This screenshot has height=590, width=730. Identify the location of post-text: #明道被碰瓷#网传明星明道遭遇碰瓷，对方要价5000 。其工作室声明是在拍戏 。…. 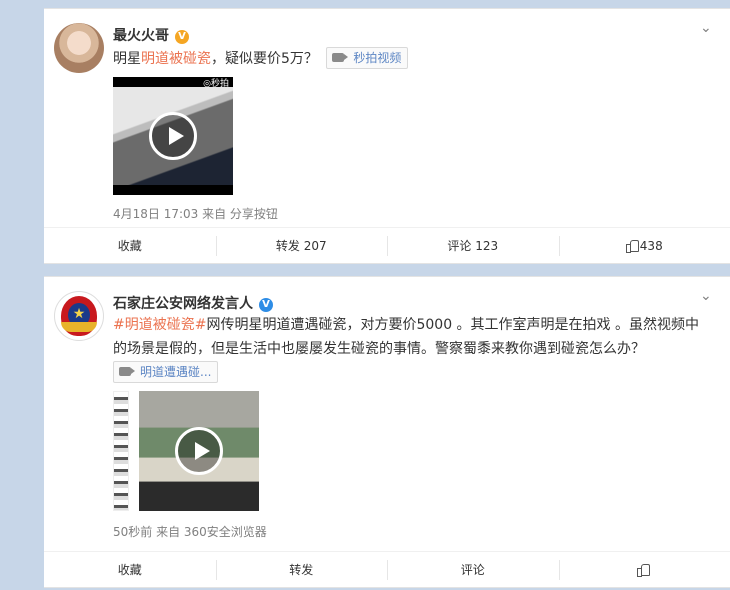
(411, 349).